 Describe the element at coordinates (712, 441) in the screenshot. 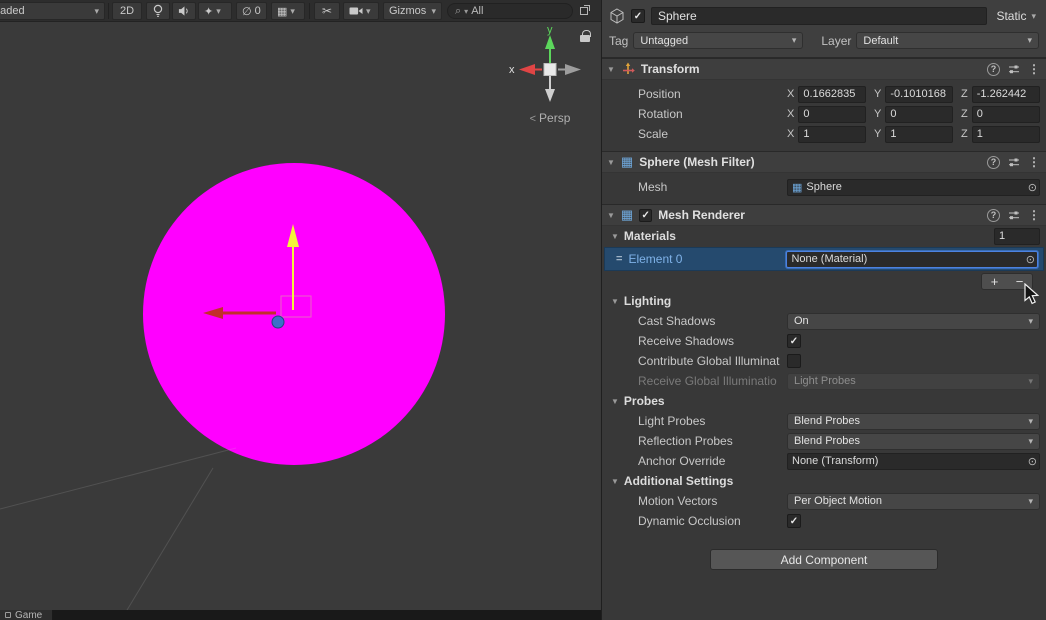

I see `reflection-probes-label: Reflection Probes` at that location.